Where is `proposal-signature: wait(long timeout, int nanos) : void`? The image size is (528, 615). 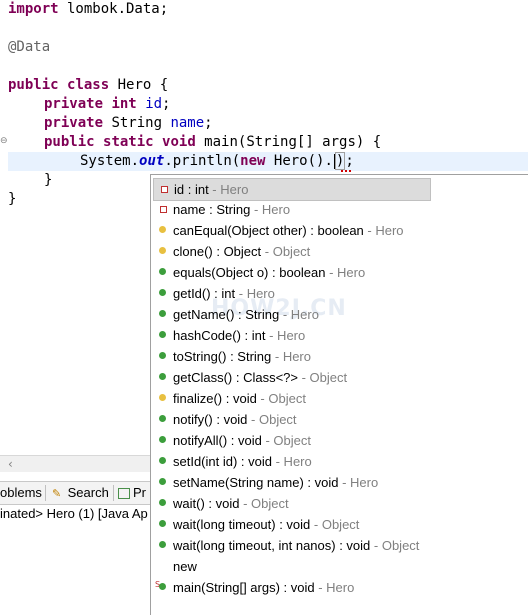
proposal-signature: wait(long timeout, int nanos) : void is located at coordinates (272, 545).